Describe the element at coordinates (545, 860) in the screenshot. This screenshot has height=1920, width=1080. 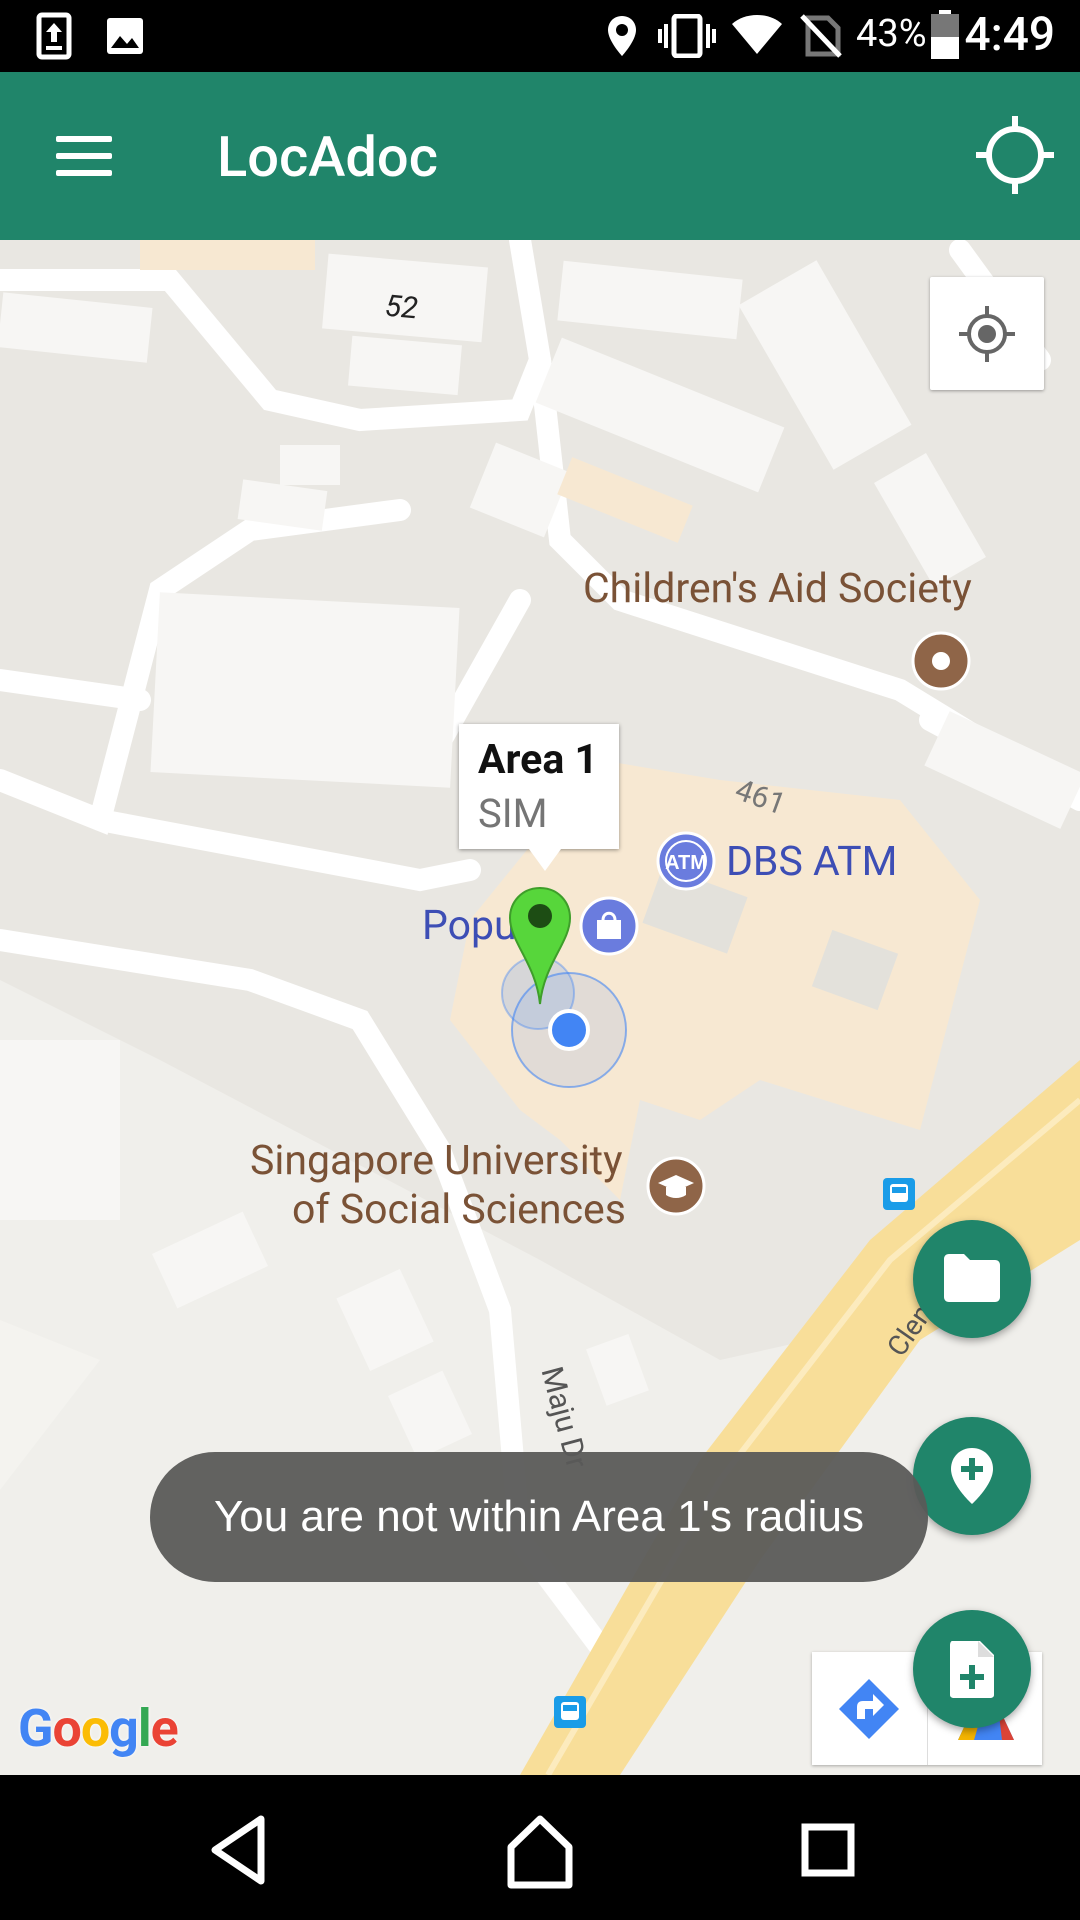
I see `info-window-tail` at that location.